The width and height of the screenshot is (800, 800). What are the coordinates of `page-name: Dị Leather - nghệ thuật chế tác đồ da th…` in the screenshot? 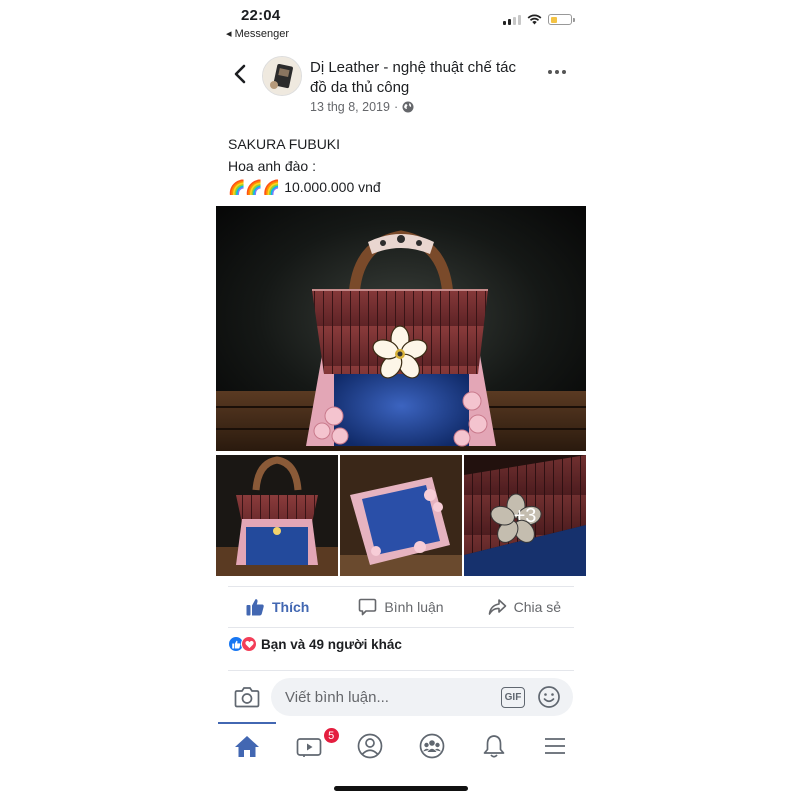 It's located at (417, 78).